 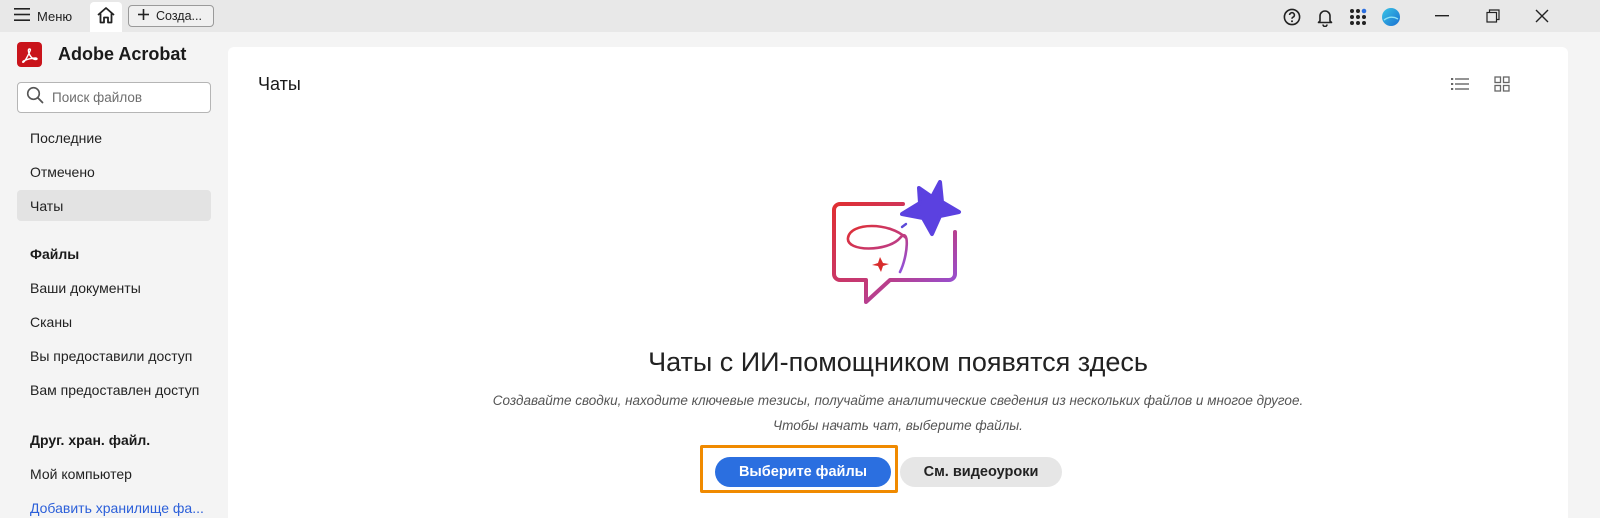 What do you see at coordinates (55, 16) in the screenshot?
I see `menu-label: Меню` at bounding box center [55, 16].